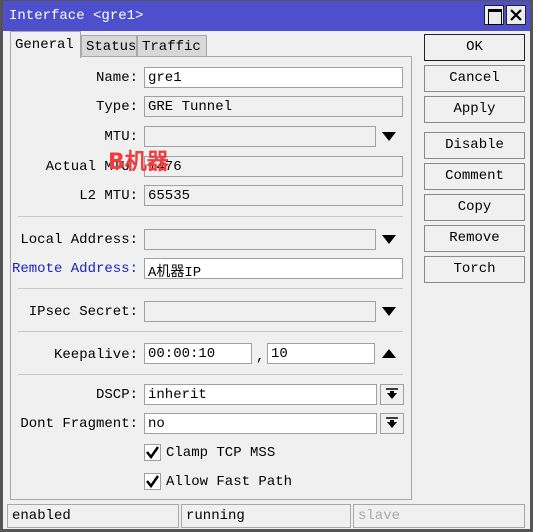 This screenshot has height=532, width=533. What do you see at coordinates (266, 516) in the screenshot?
I see `status-running: running` at bounding box center [266, 516].